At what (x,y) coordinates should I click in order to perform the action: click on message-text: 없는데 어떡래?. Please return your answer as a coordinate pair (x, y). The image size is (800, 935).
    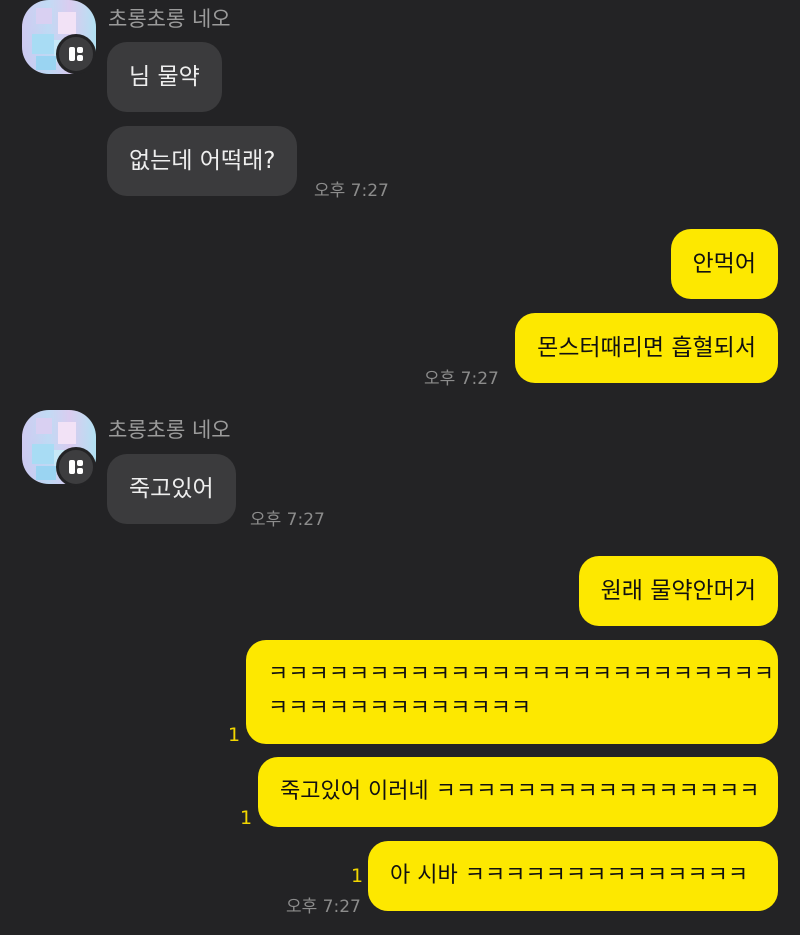
    Looking at the image, I should click on (202, 161).